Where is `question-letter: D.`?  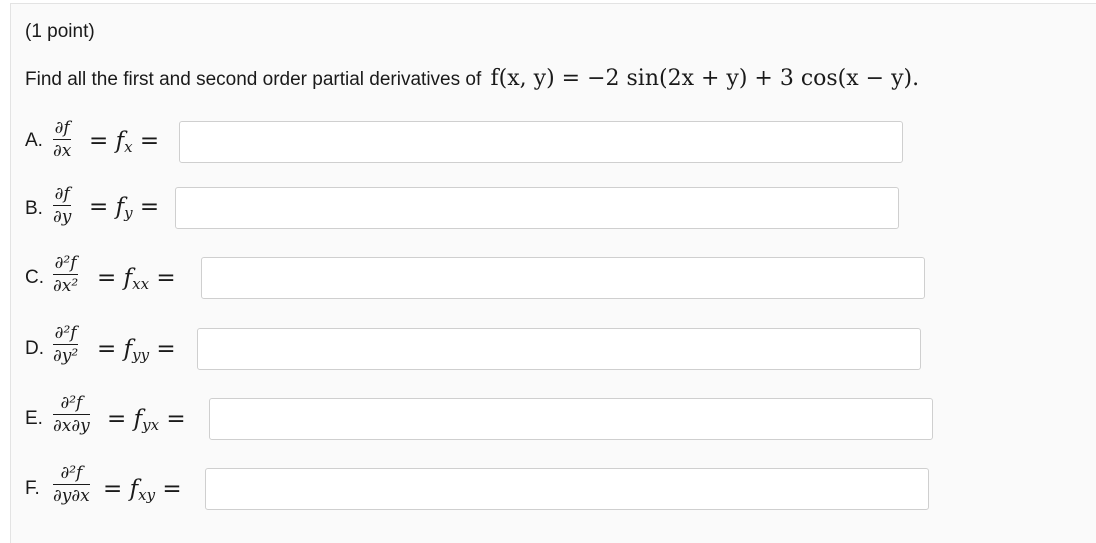
question-letter: D. is located at coordinates (34, 348).